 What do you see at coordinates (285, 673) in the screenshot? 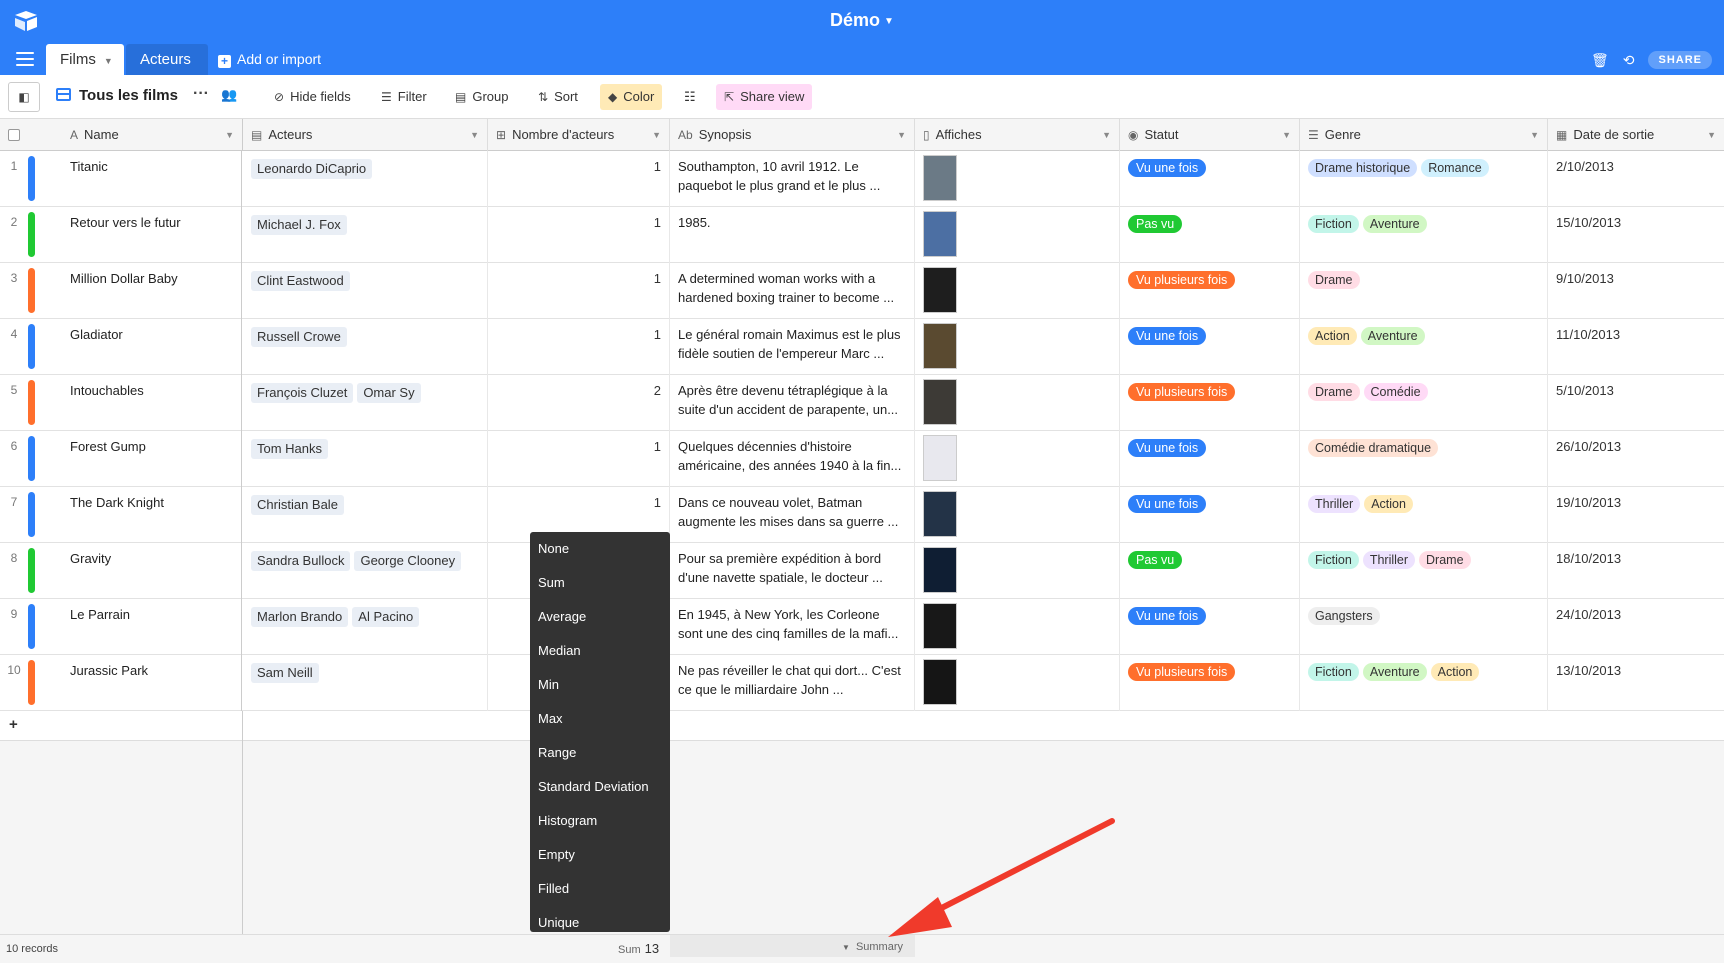
I see `linked-record-chip: Sam Neill` at bounding box center [285, 673].